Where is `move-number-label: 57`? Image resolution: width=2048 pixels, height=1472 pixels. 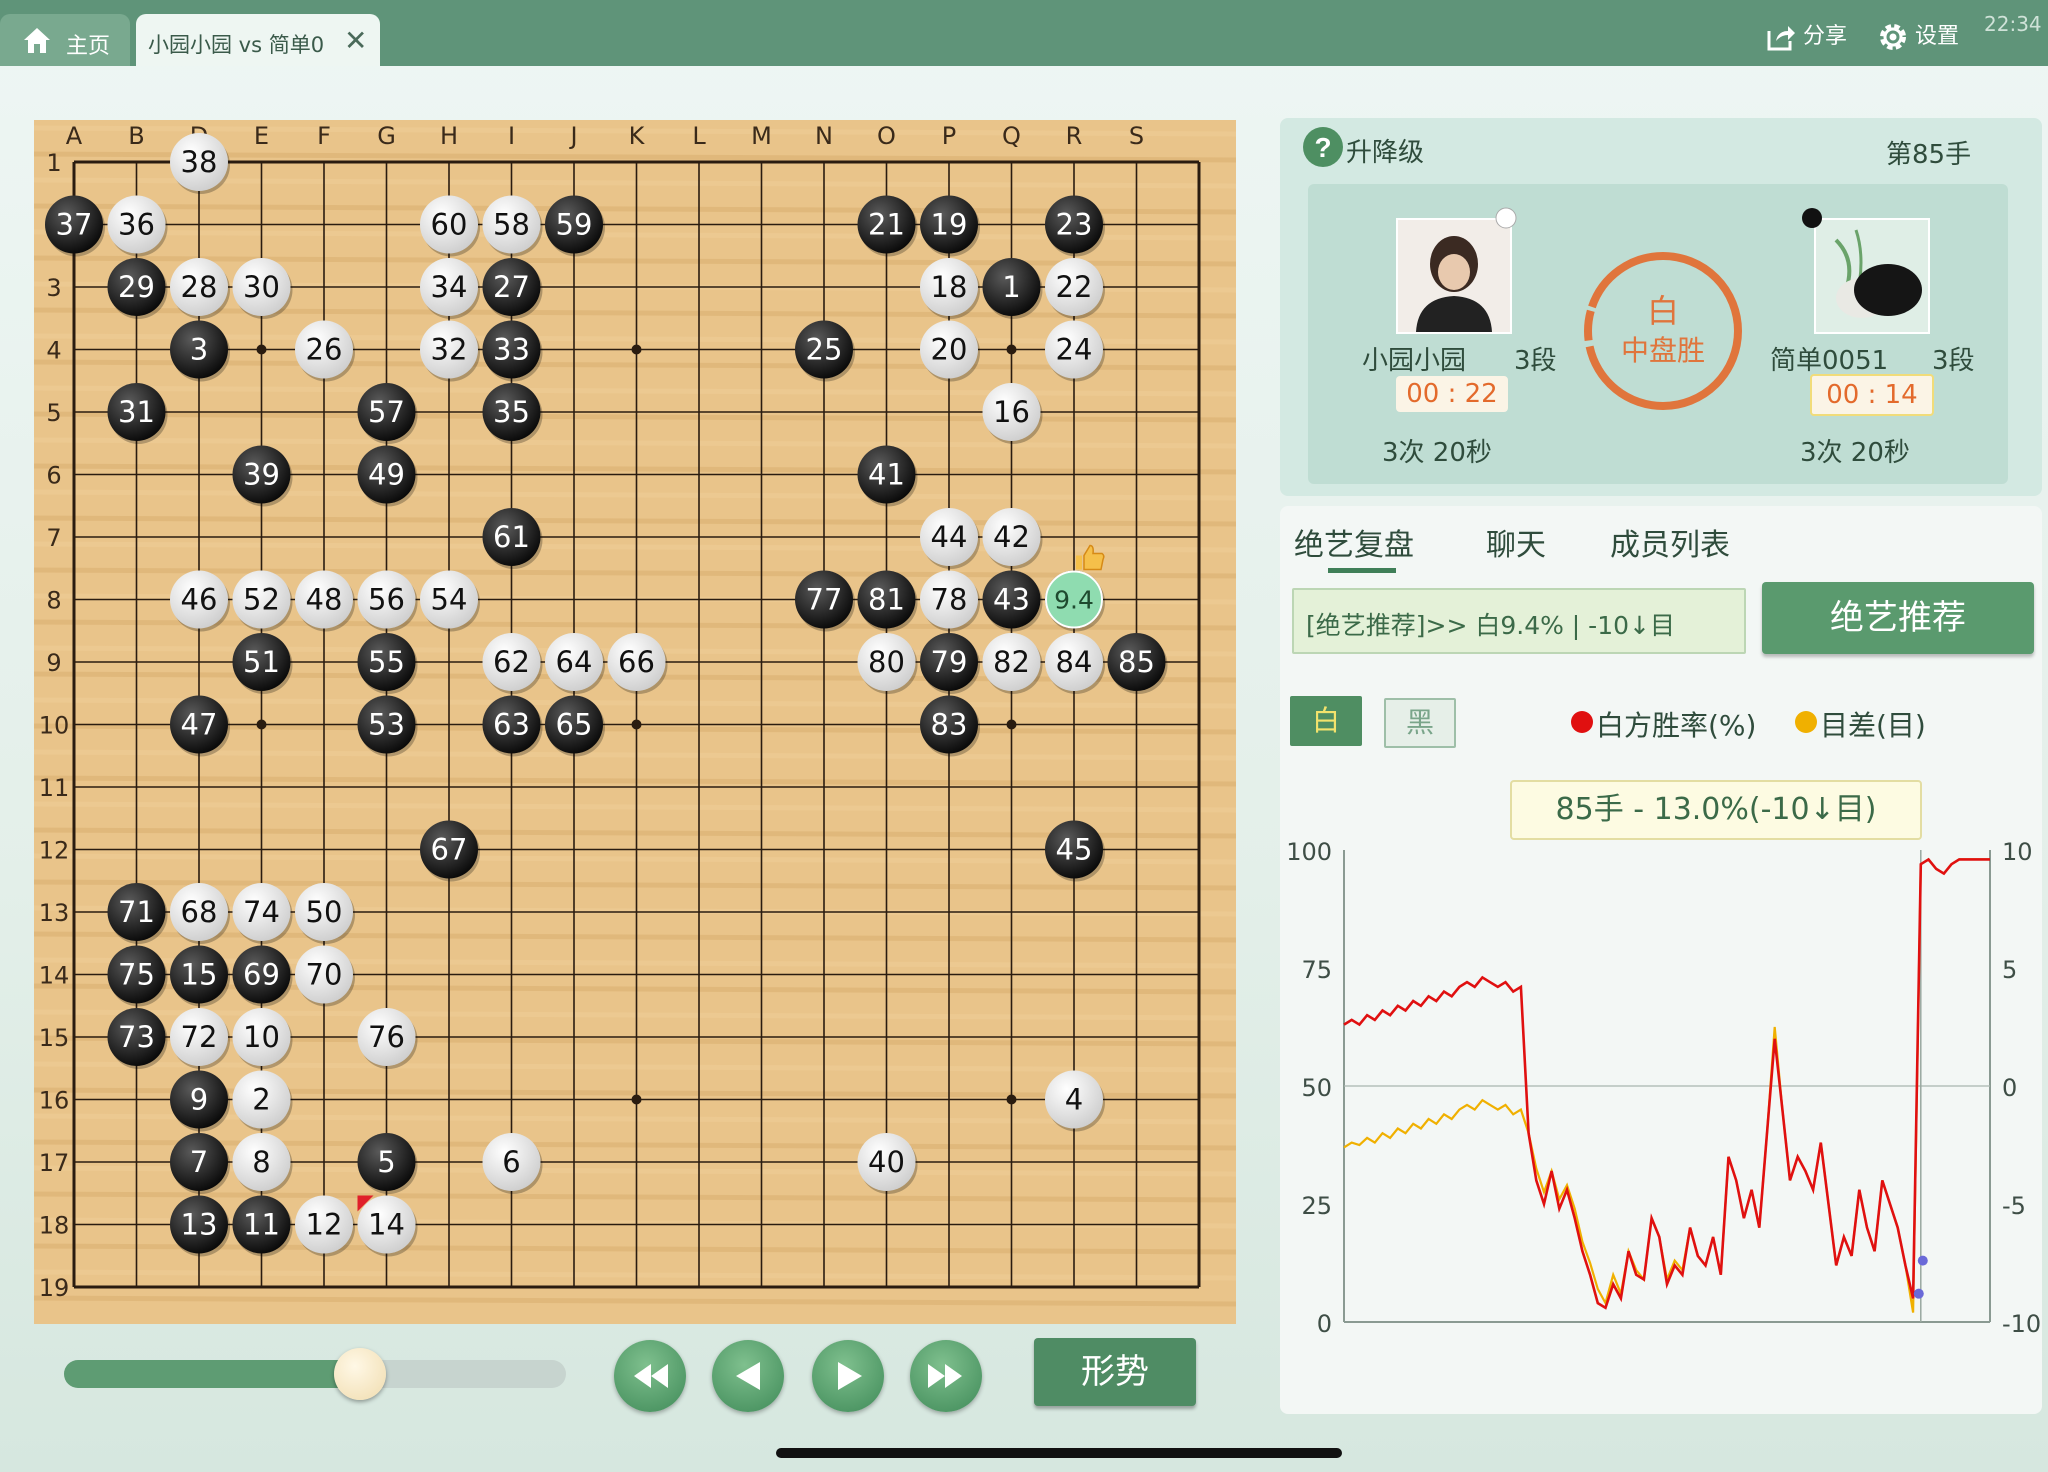 move-number-label: 57 is located at coordinates (386, 412).